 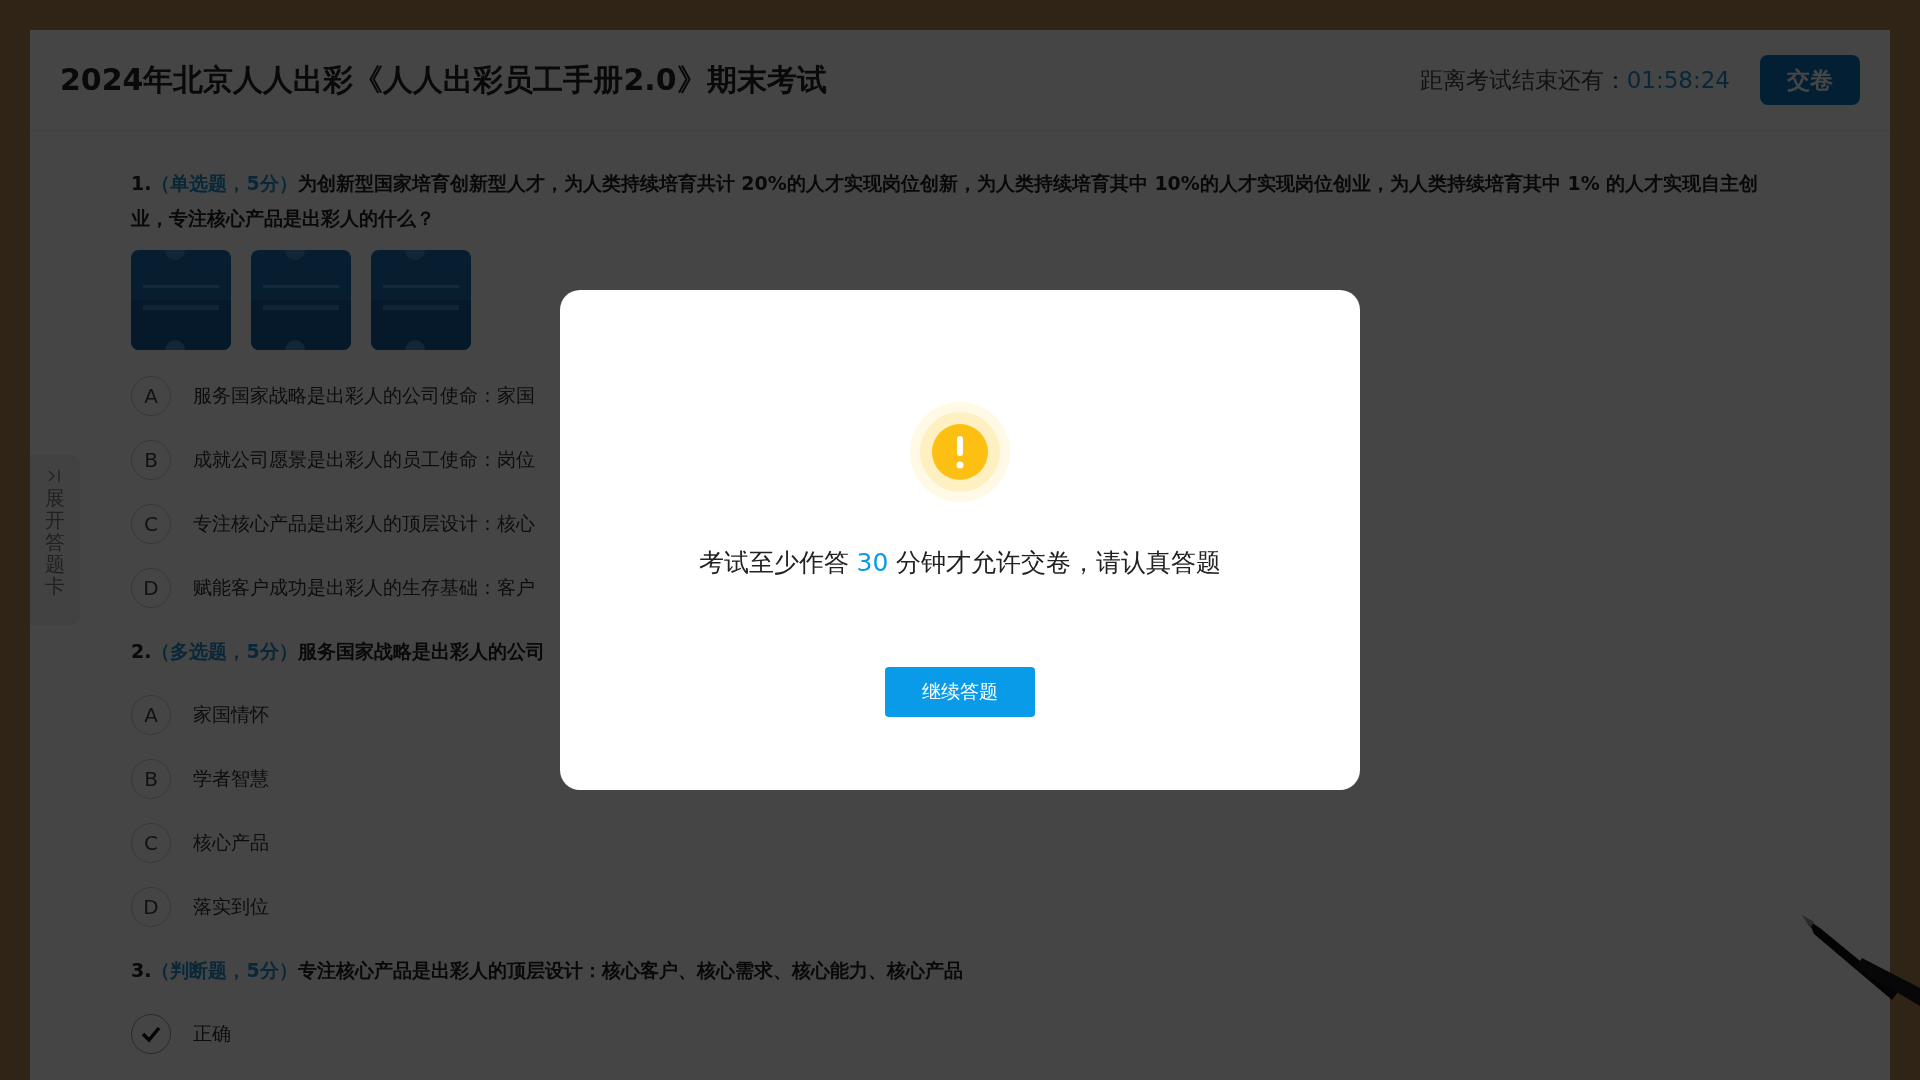 What do you see at coordinates (231, 906) in the screenshot?
I see `option-text: 落实到位` at bounding box center [231, 906].